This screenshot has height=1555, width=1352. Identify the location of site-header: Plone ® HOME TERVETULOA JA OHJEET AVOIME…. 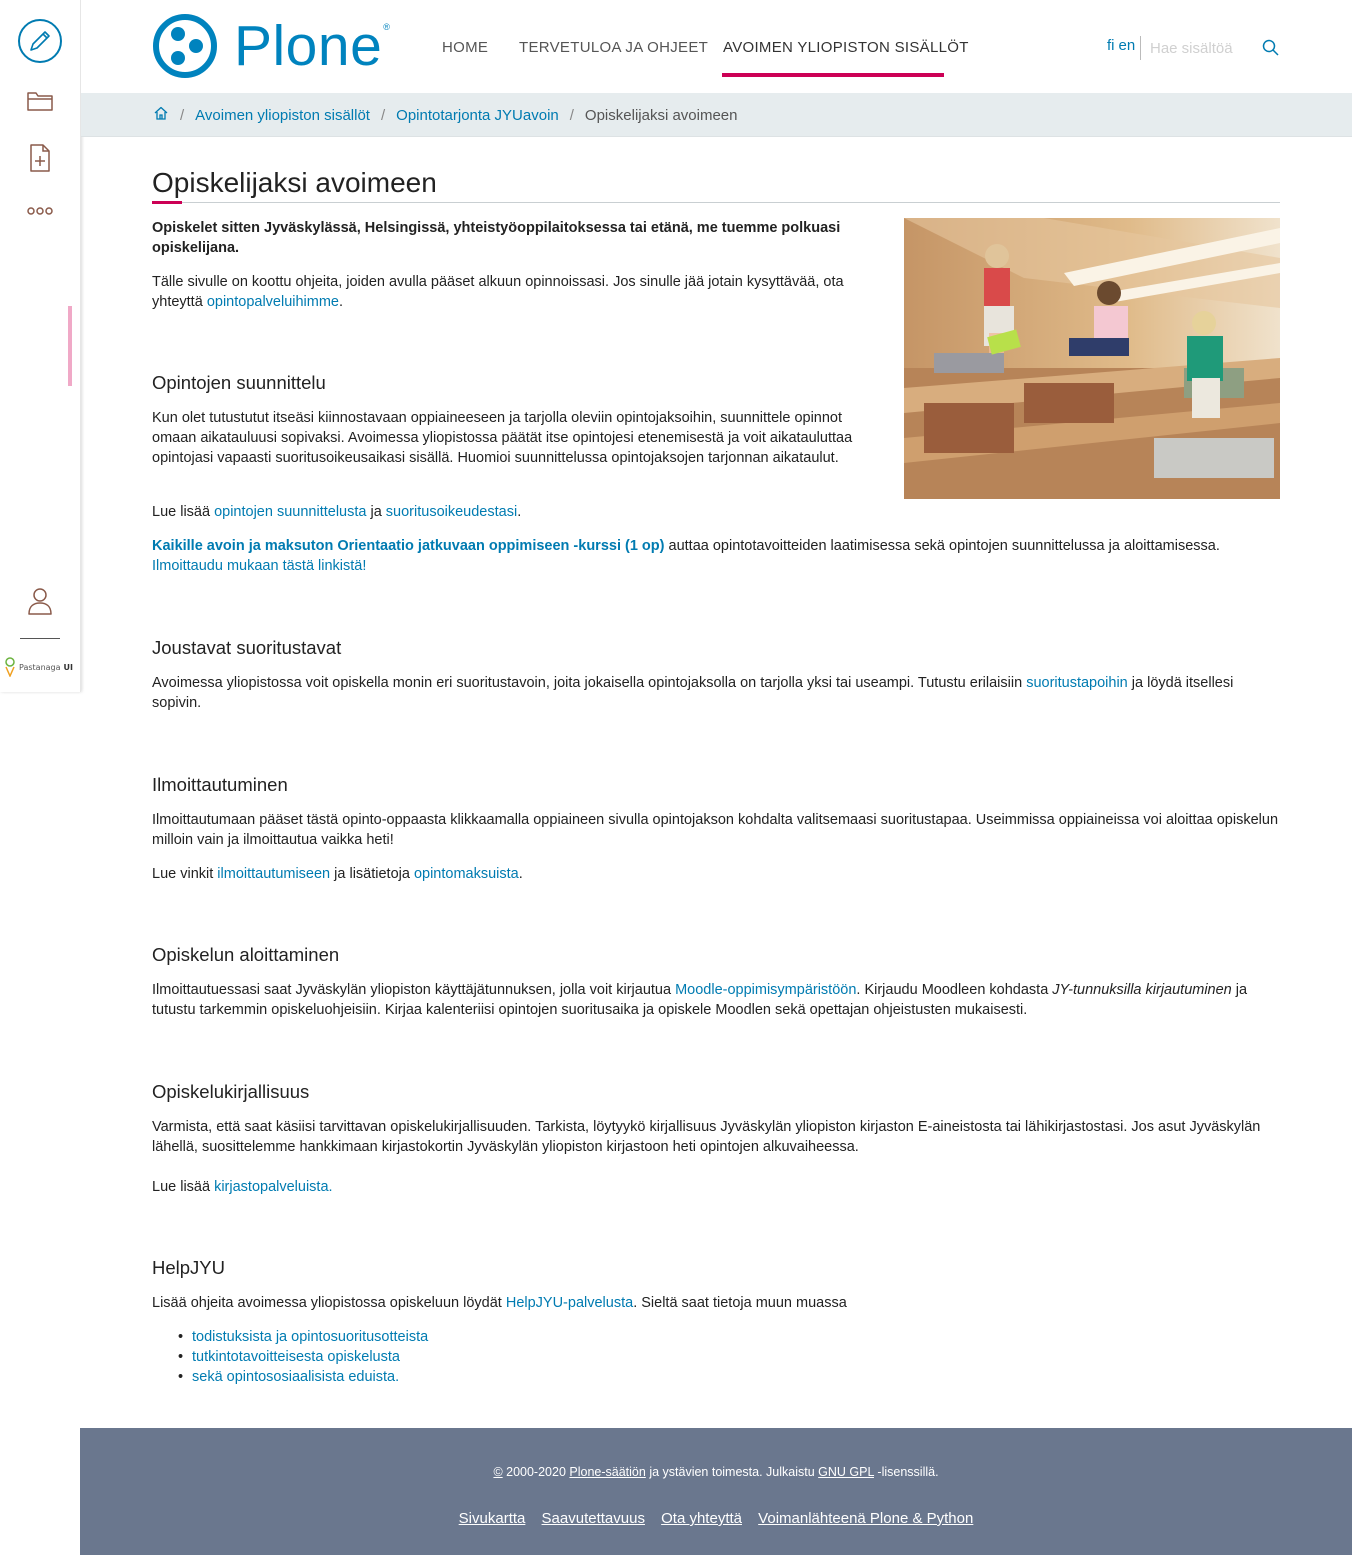
(716, 46).